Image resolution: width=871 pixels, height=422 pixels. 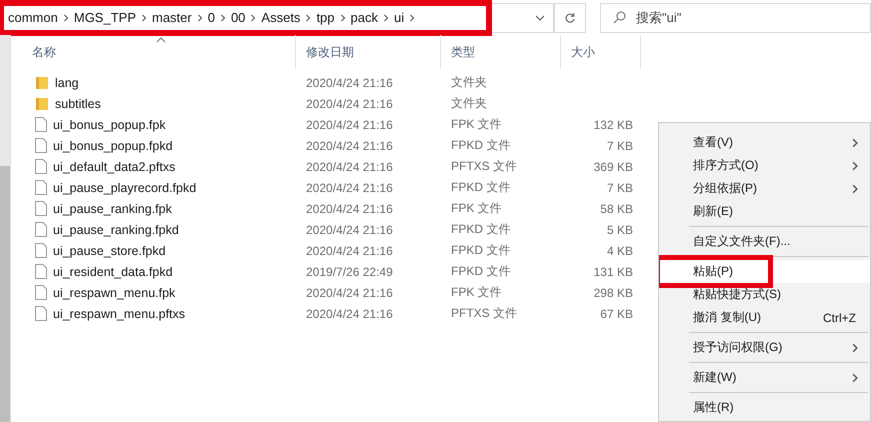 What do you see at coordinates (764, 165) in the screenshot?
I see `menu-item: 排序方式(O)` at bounding box center [764, 165].